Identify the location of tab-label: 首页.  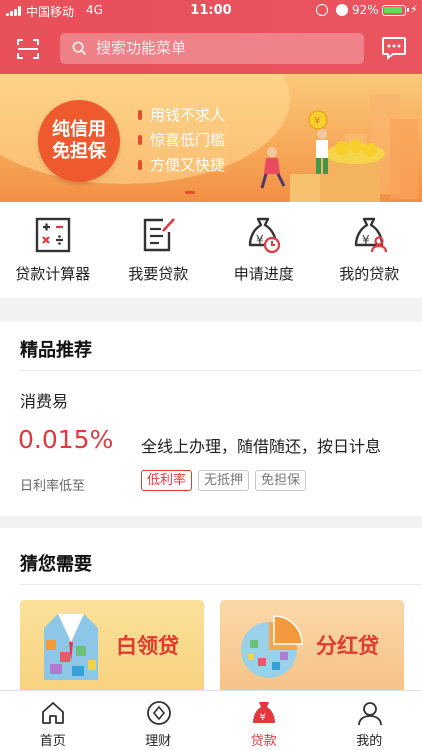
(52, 741).